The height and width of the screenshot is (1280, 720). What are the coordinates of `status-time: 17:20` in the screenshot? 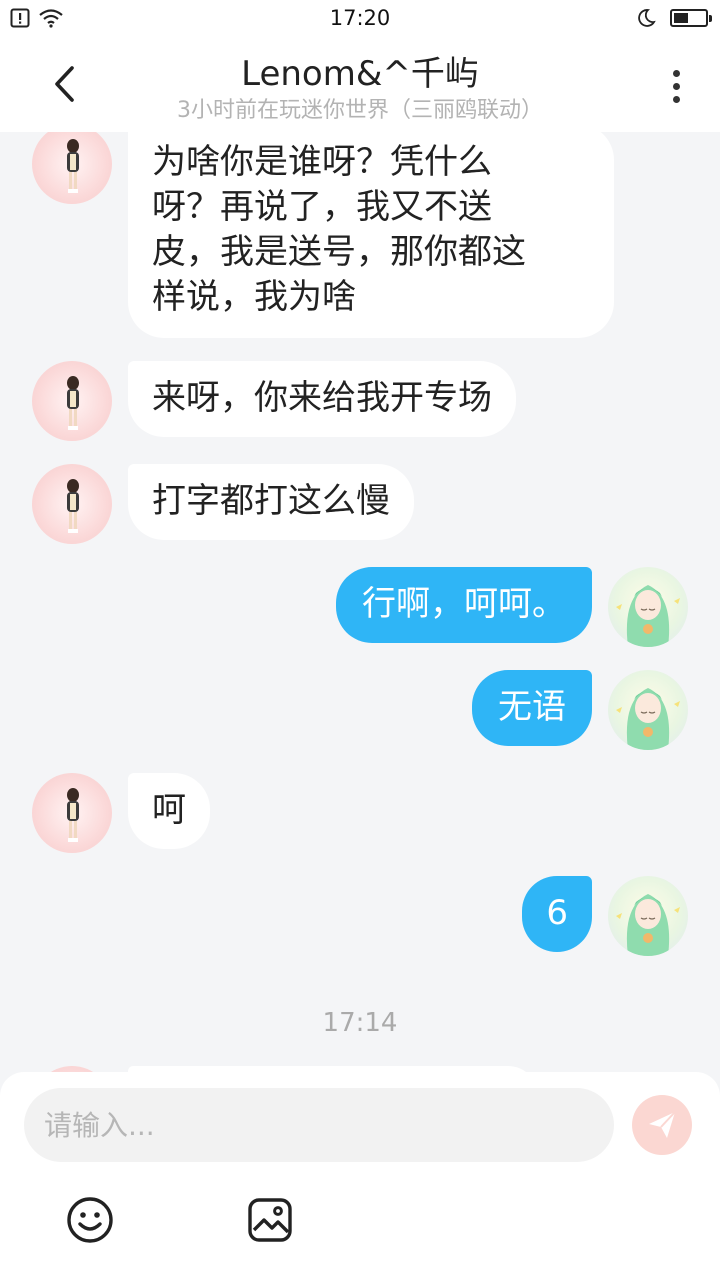 It's located at (360, 18).